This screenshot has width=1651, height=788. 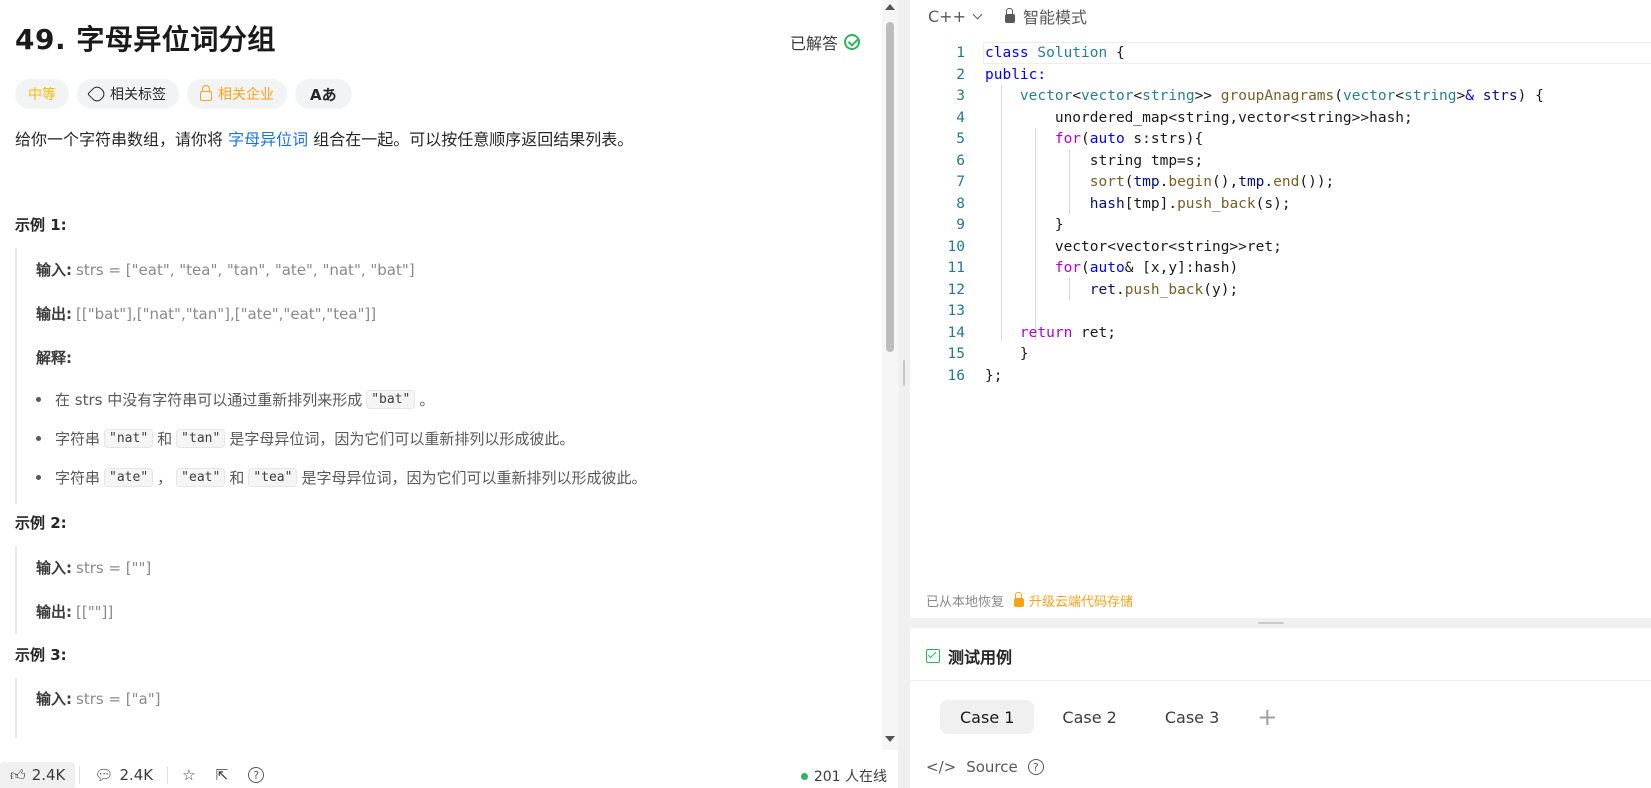 What do you see at coordinates (98, 698) in the screenshot?
I see `example-3-input: 输入: strs = ["a"]` at bounding box center [98, 698].